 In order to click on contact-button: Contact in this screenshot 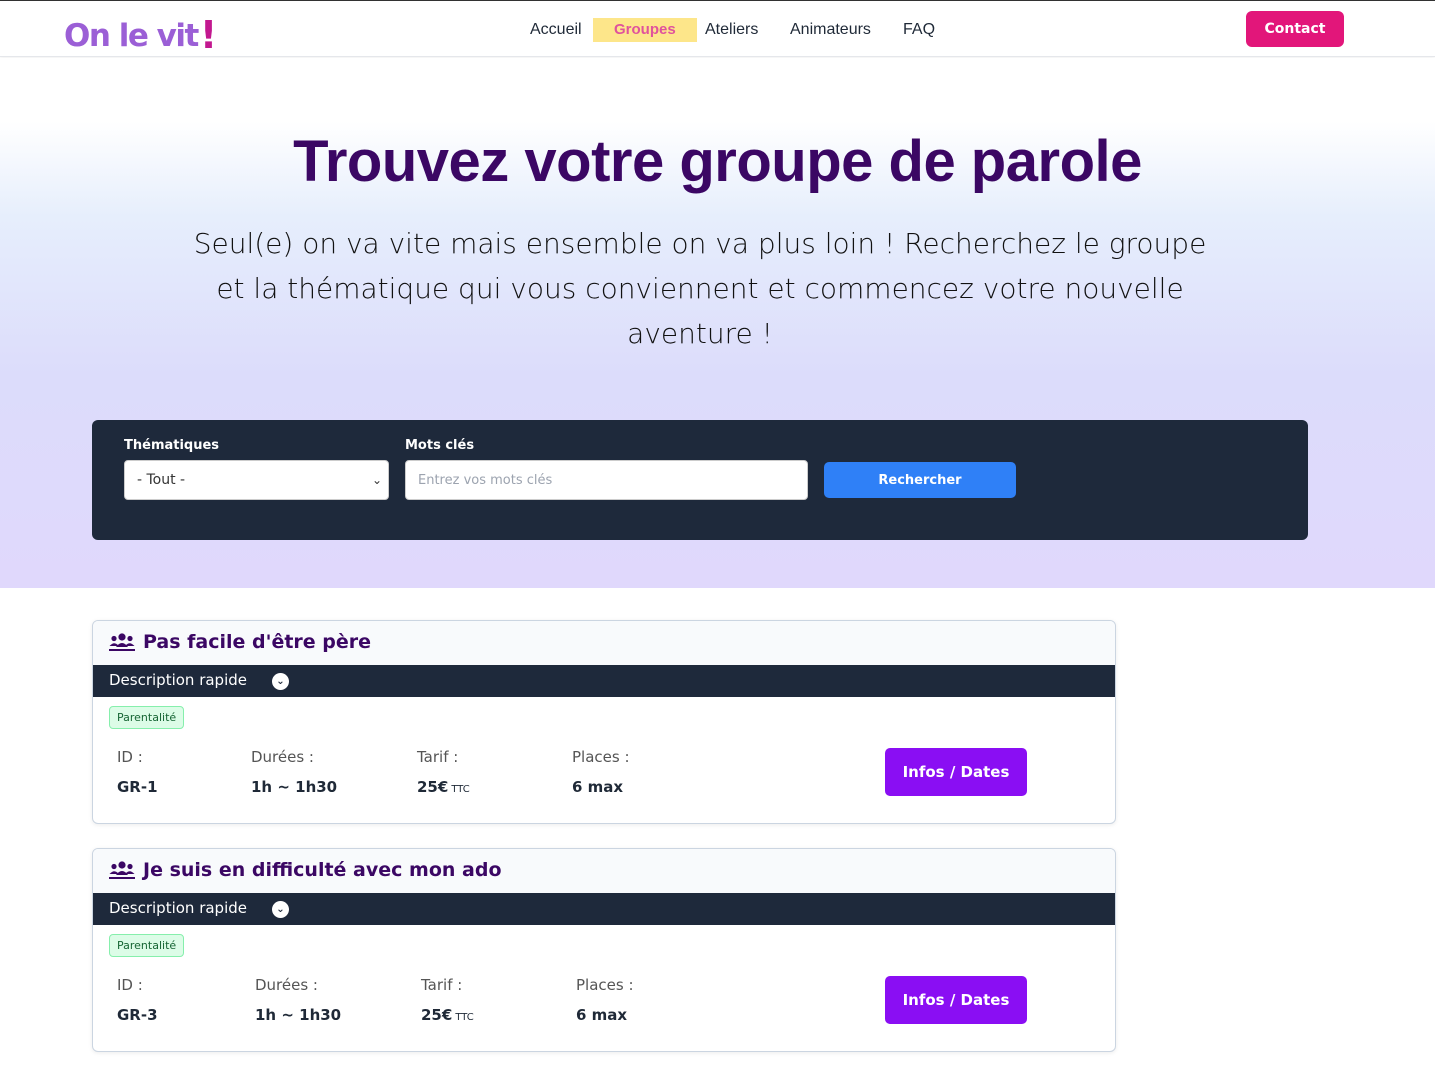, I will do `click(1295, 29)`.